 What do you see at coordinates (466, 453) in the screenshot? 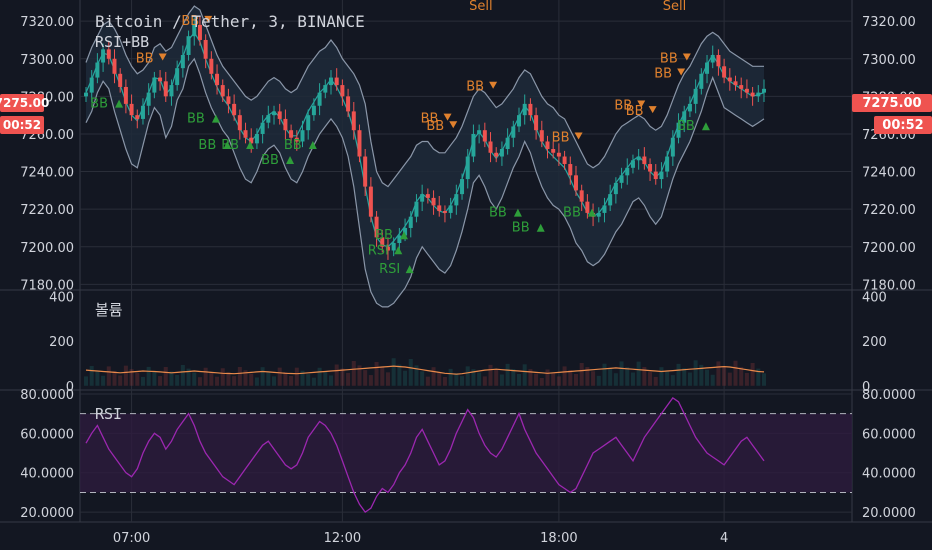
I see `rsi-band-fill` at bounding box center [466, 453].